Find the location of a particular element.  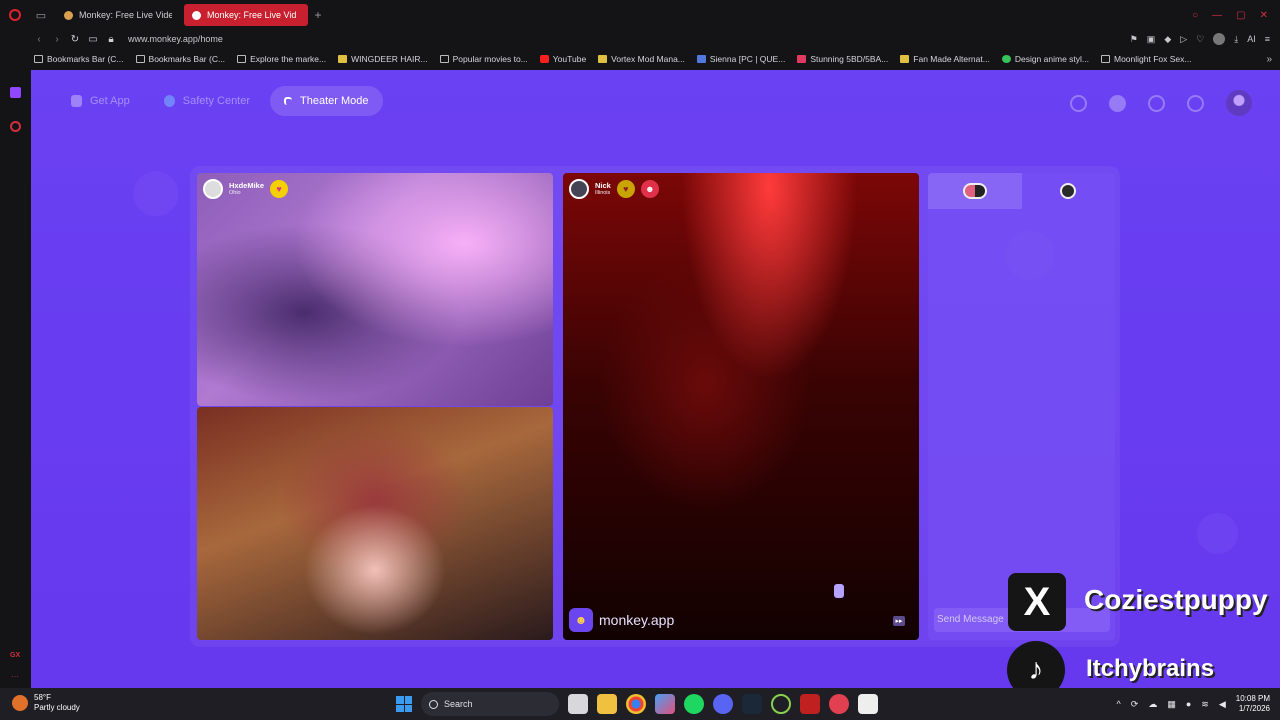

taskbar-search: Search is located at coordinates (490, 704).